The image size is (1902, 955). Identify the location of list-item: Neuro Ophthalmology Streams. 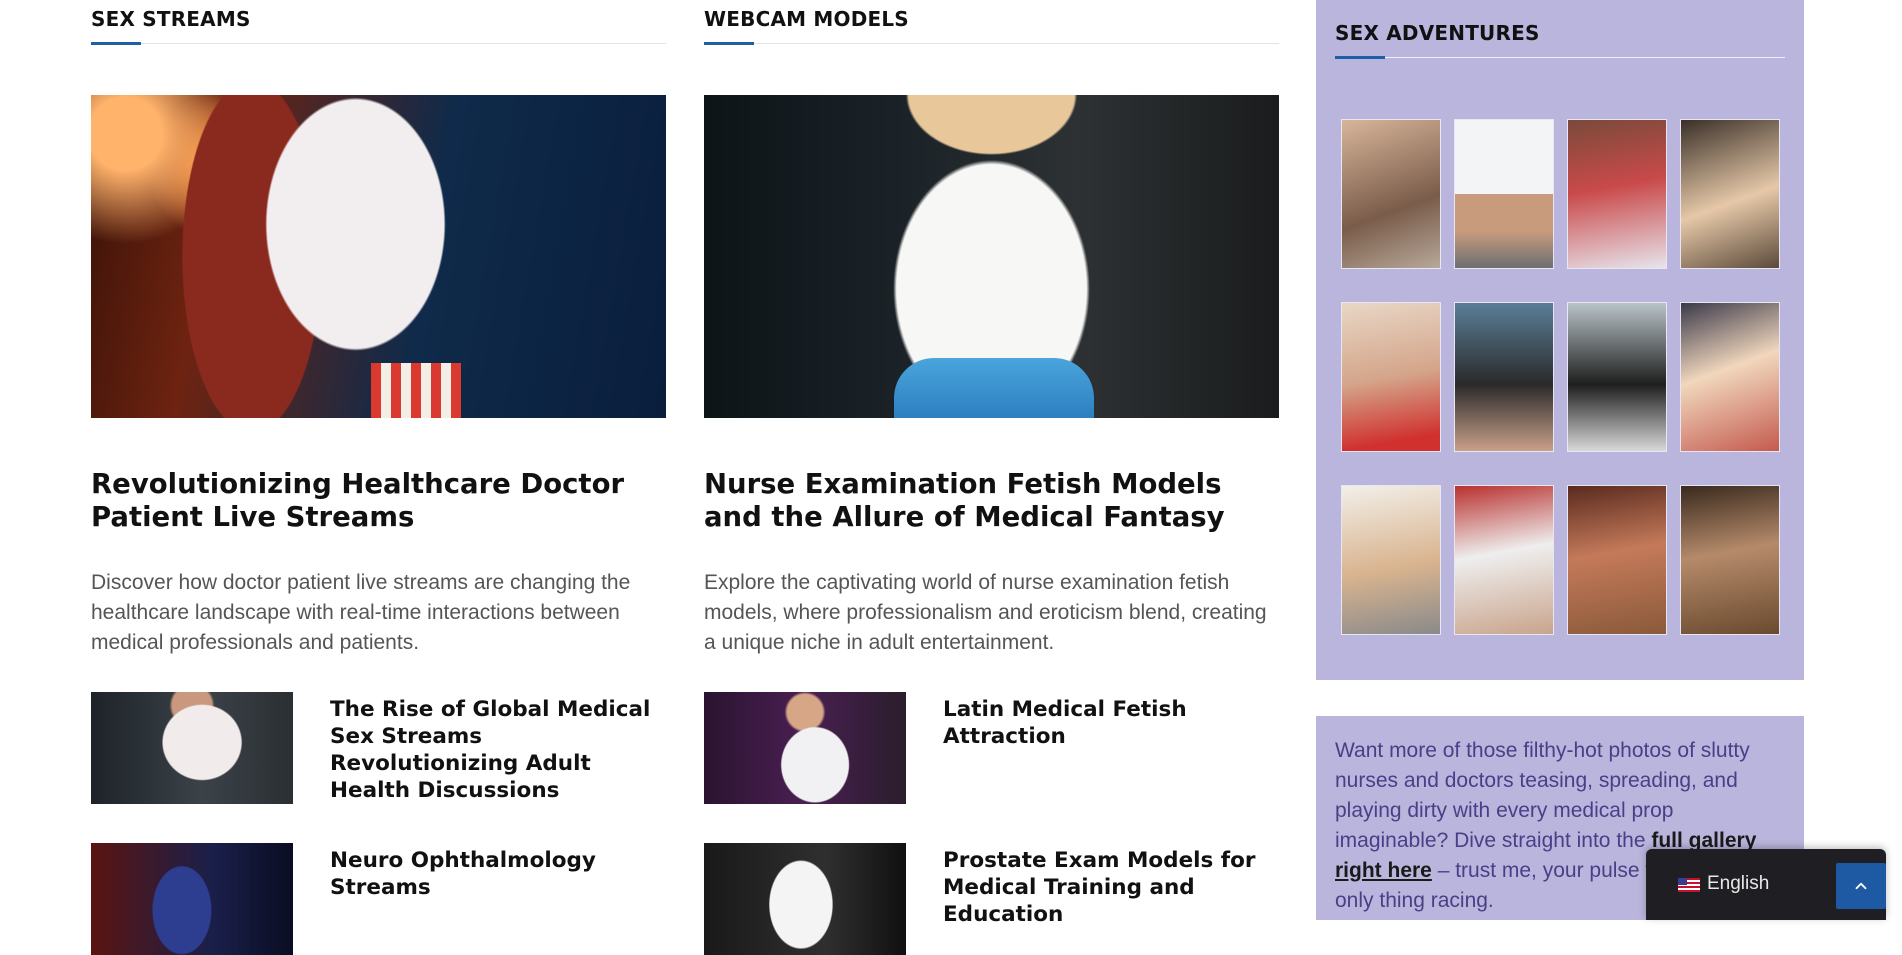
(378, 899).